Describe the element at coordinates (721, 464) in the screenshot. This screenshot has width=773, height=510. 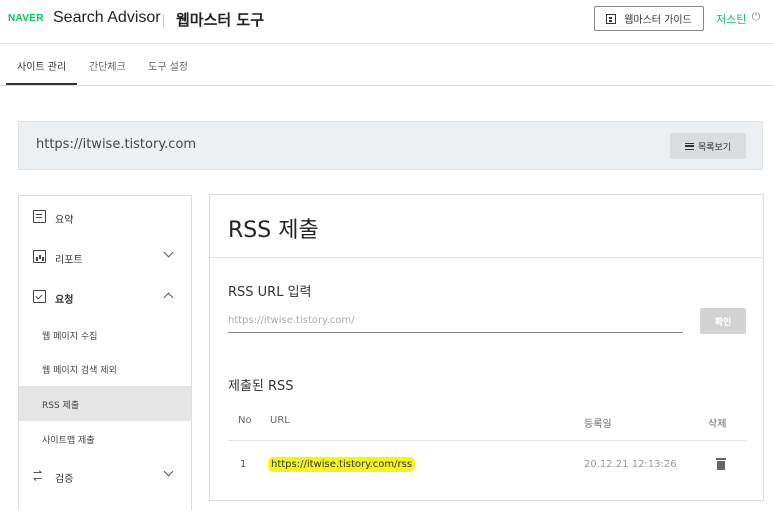
I see `trash-icon` at that location.